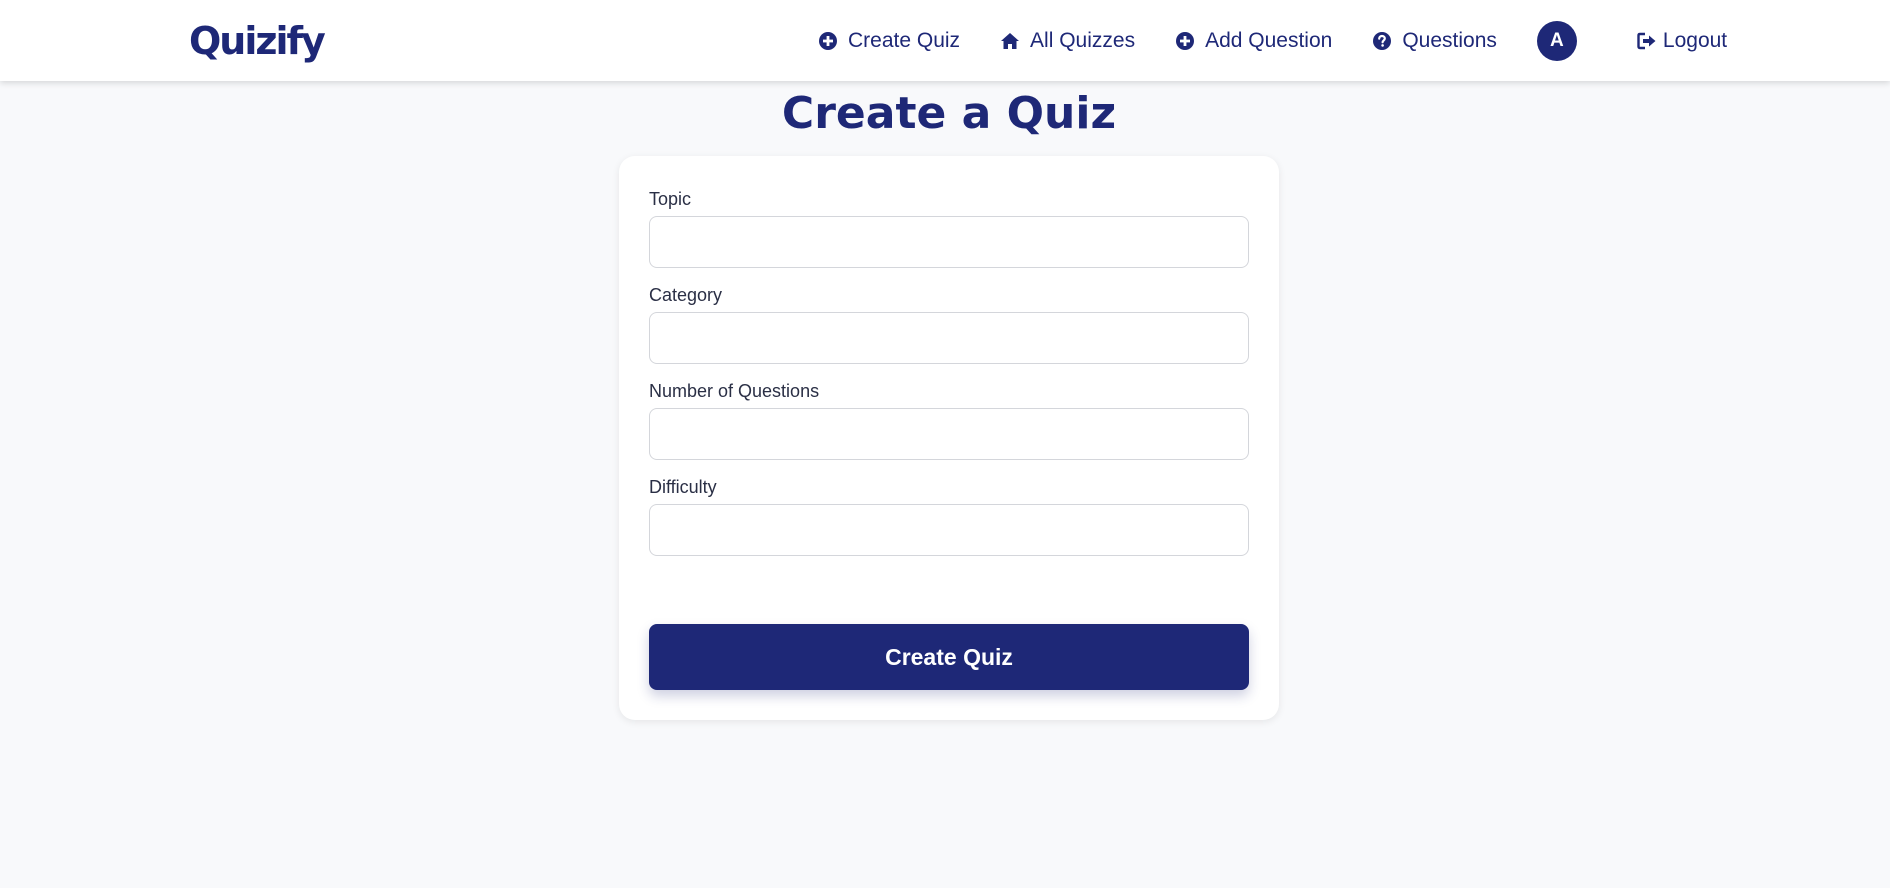 Image resolution: width=1890 pixels, height=888 pixels. I want to click on nav-logout-label: Logout, so click(1695, 40).